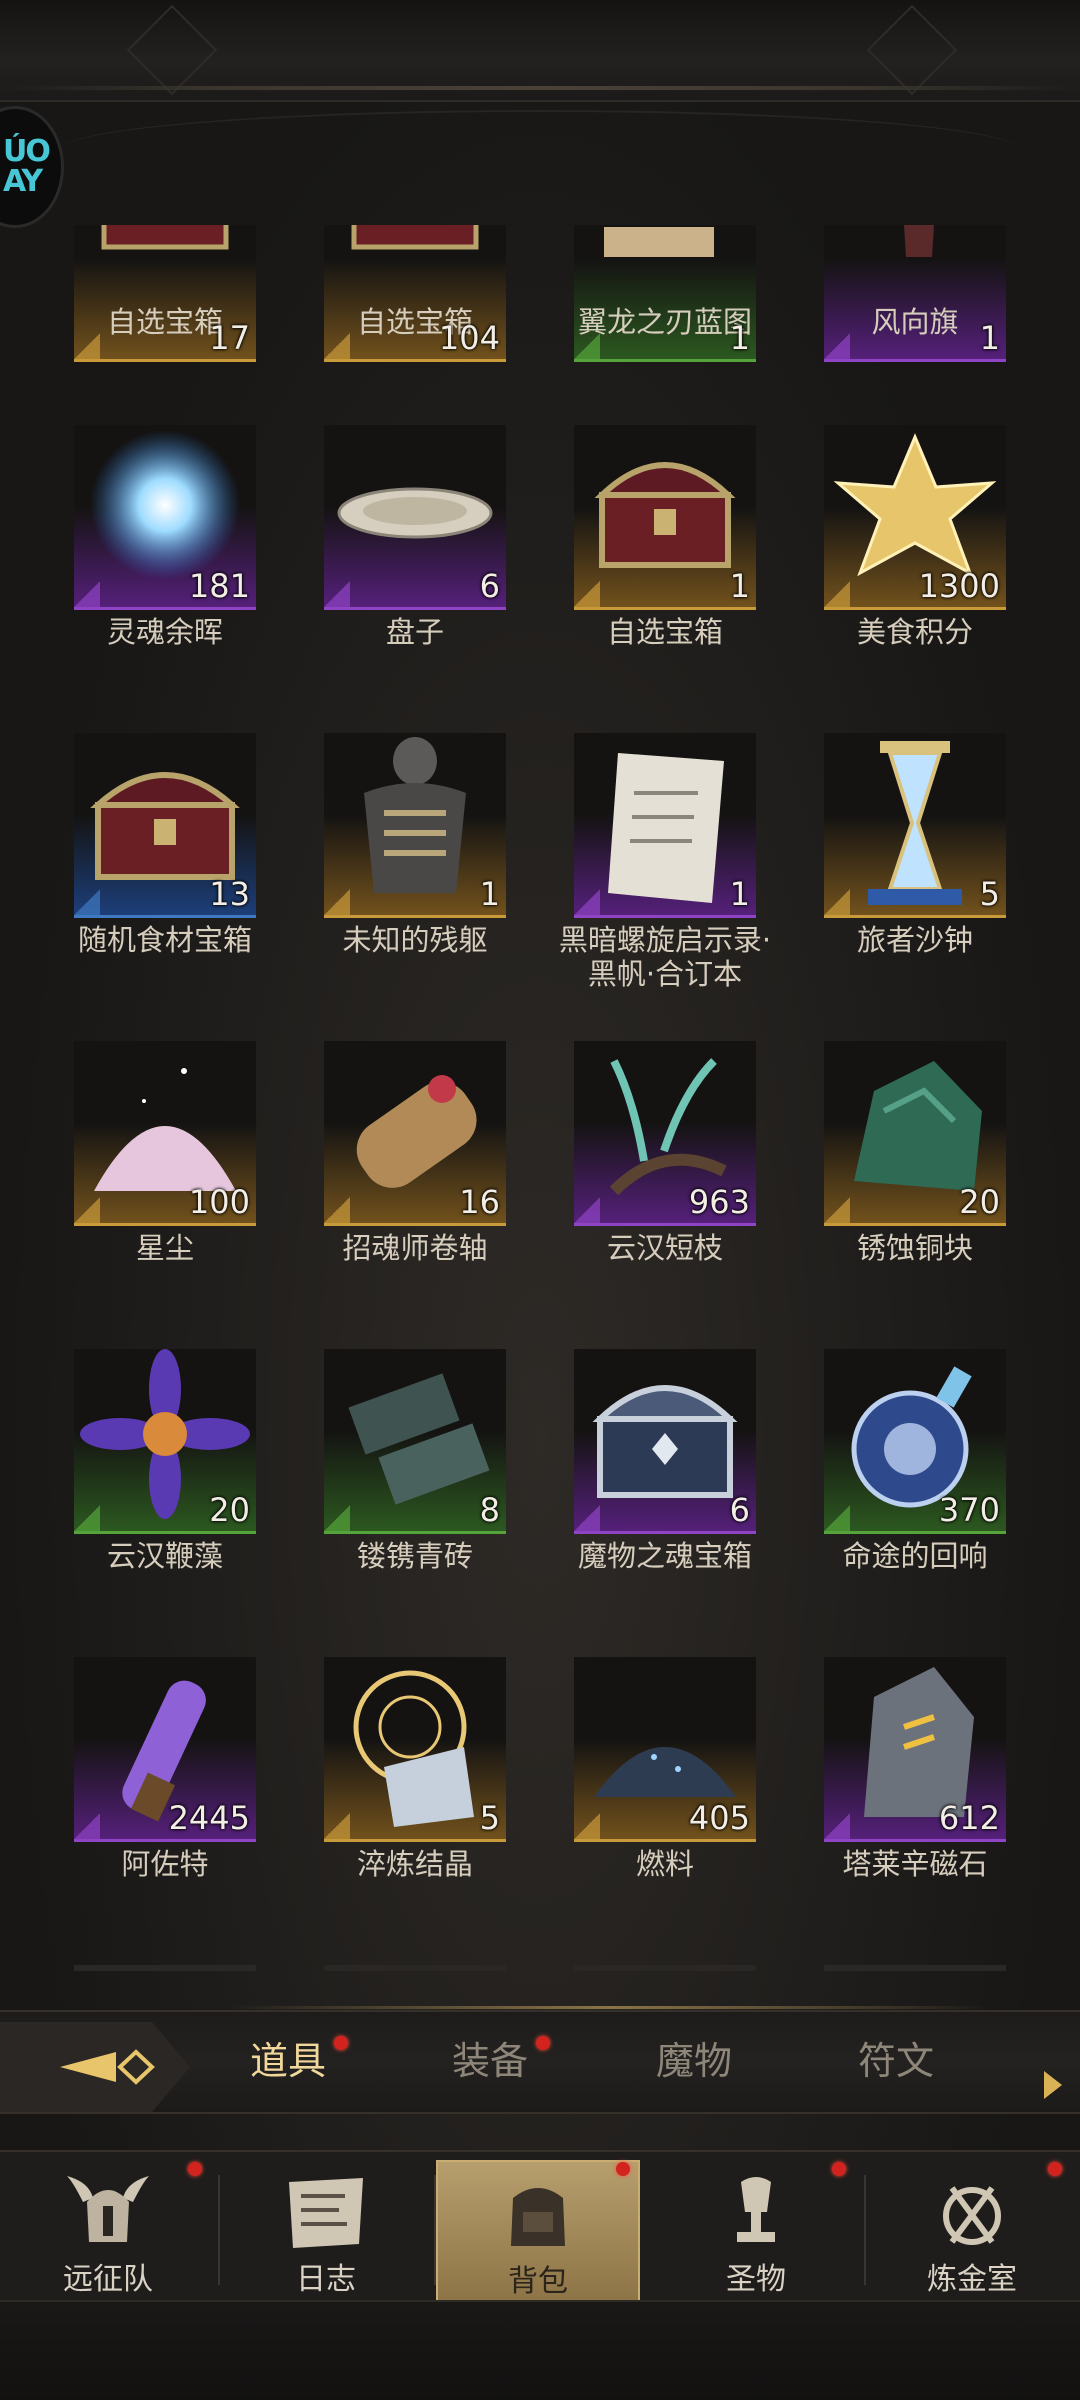  I want to click on inventory-item: 2445 阿佐特, so click(165, 1769).